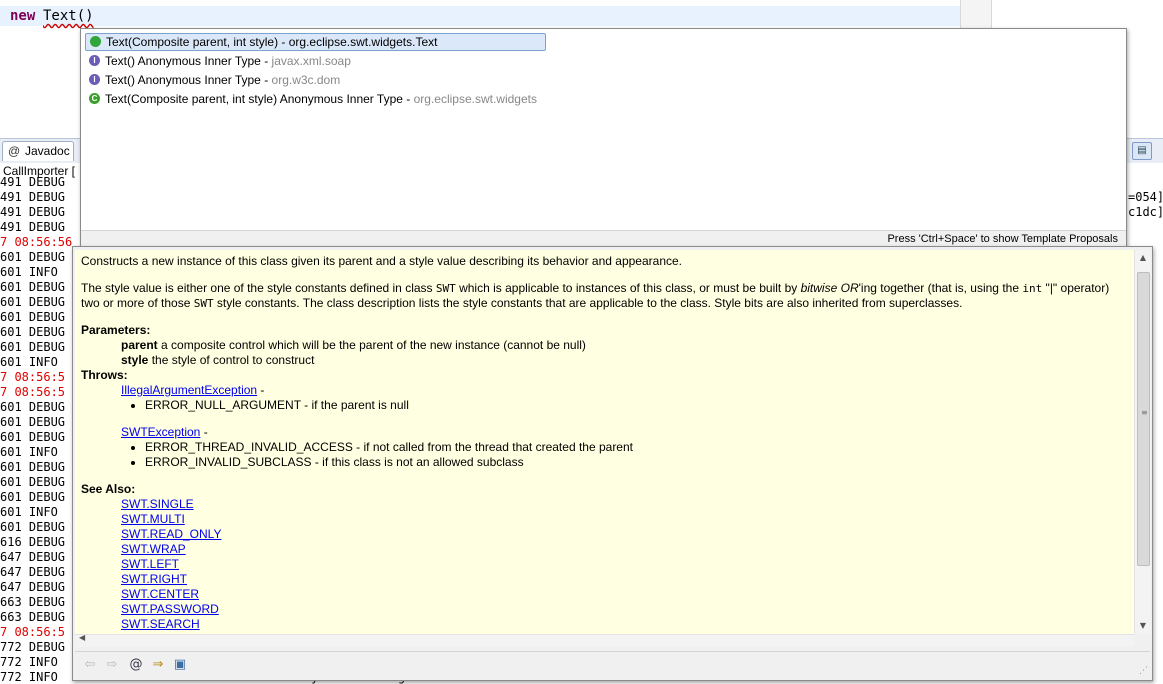  What do you see at coordinates (1142, 151) in the screenshot?
I see `pin-console-icon: ▤` at bounding box center [1142, 151].